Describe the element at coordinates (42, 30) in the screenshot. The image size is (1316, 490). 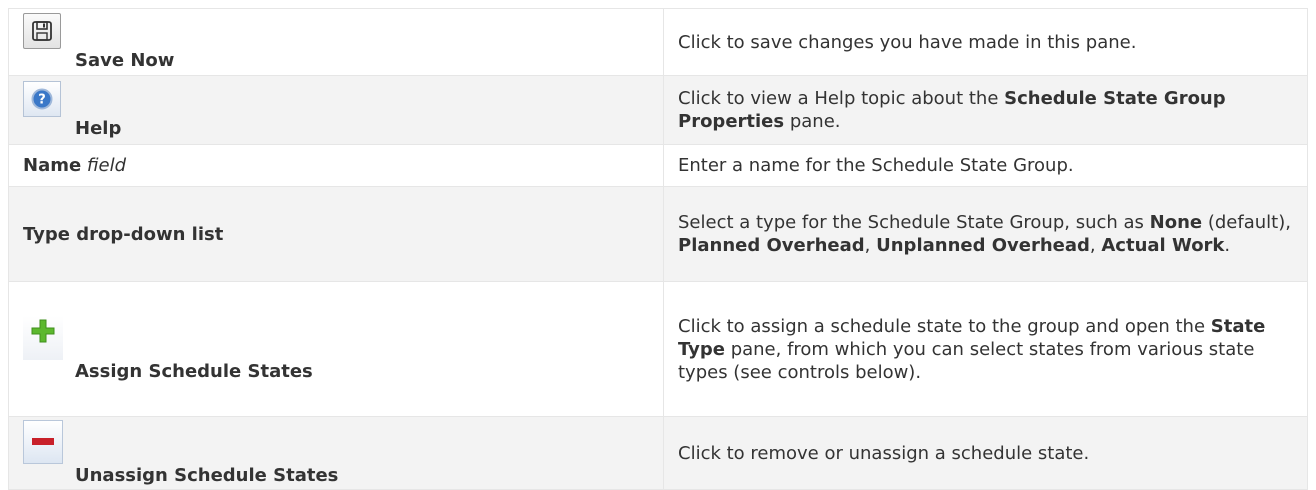
I see `save-icon` at that location.